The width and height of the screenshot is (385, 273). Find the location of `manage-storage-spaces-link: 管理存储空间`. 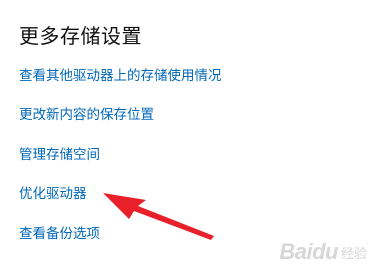

manage-storage-spaces-link: 管理存储空间 is located at coordinates (59, 155).